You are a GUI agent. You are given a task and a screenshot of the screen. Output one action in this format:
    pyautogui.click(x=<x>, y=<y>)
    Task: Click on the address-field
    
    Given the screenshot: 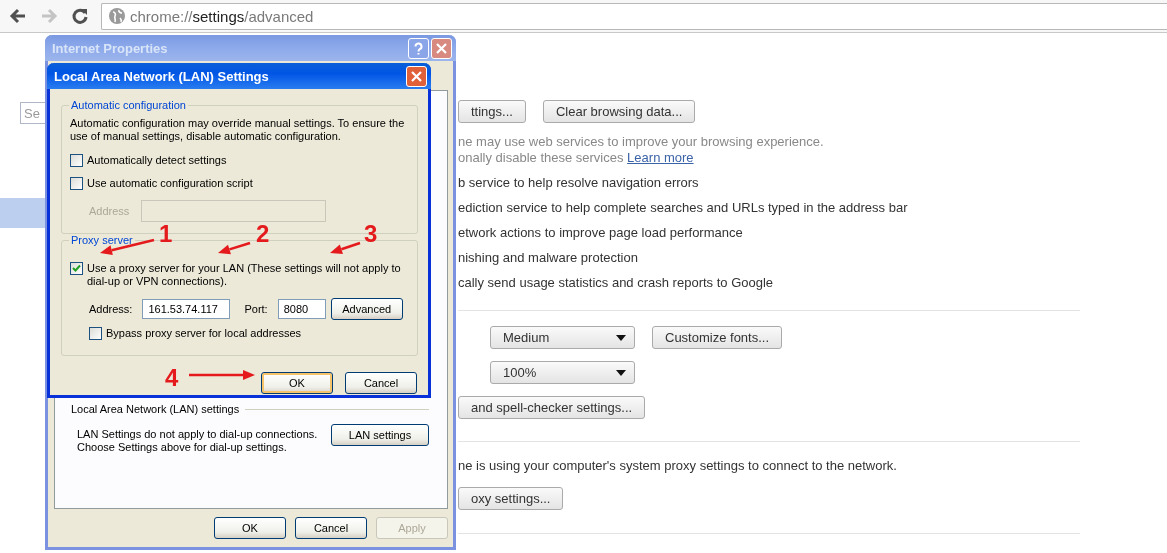 What is the action you would take?
    pyautogui.click(x=234, y=211)
    